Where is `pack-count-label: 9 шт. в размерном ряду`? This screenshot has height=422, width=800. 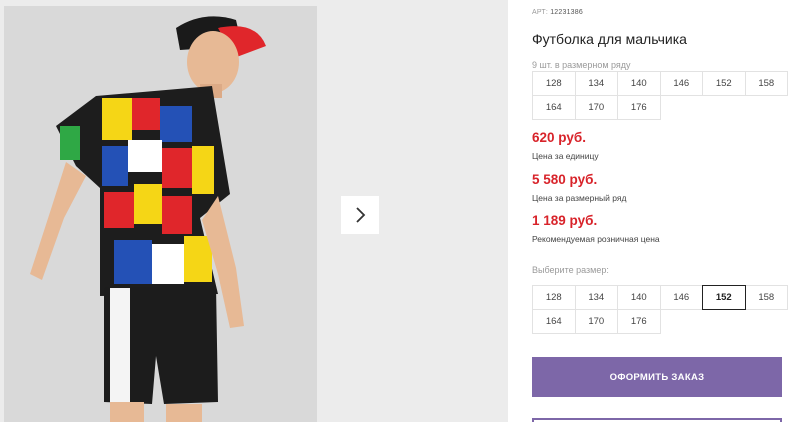
pack-count-label: 9 шт. в размерном ряду is located at coordinates (581, 65).